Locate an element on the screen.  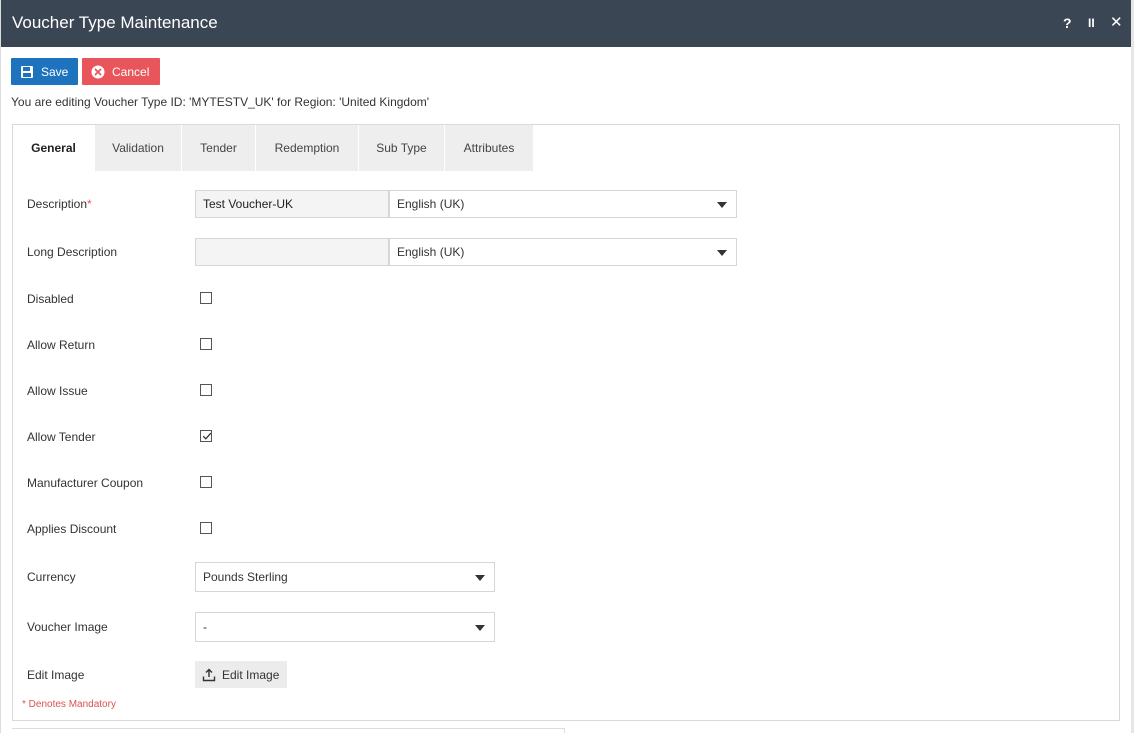
window-left-edge is located at coordinates (0, 366).